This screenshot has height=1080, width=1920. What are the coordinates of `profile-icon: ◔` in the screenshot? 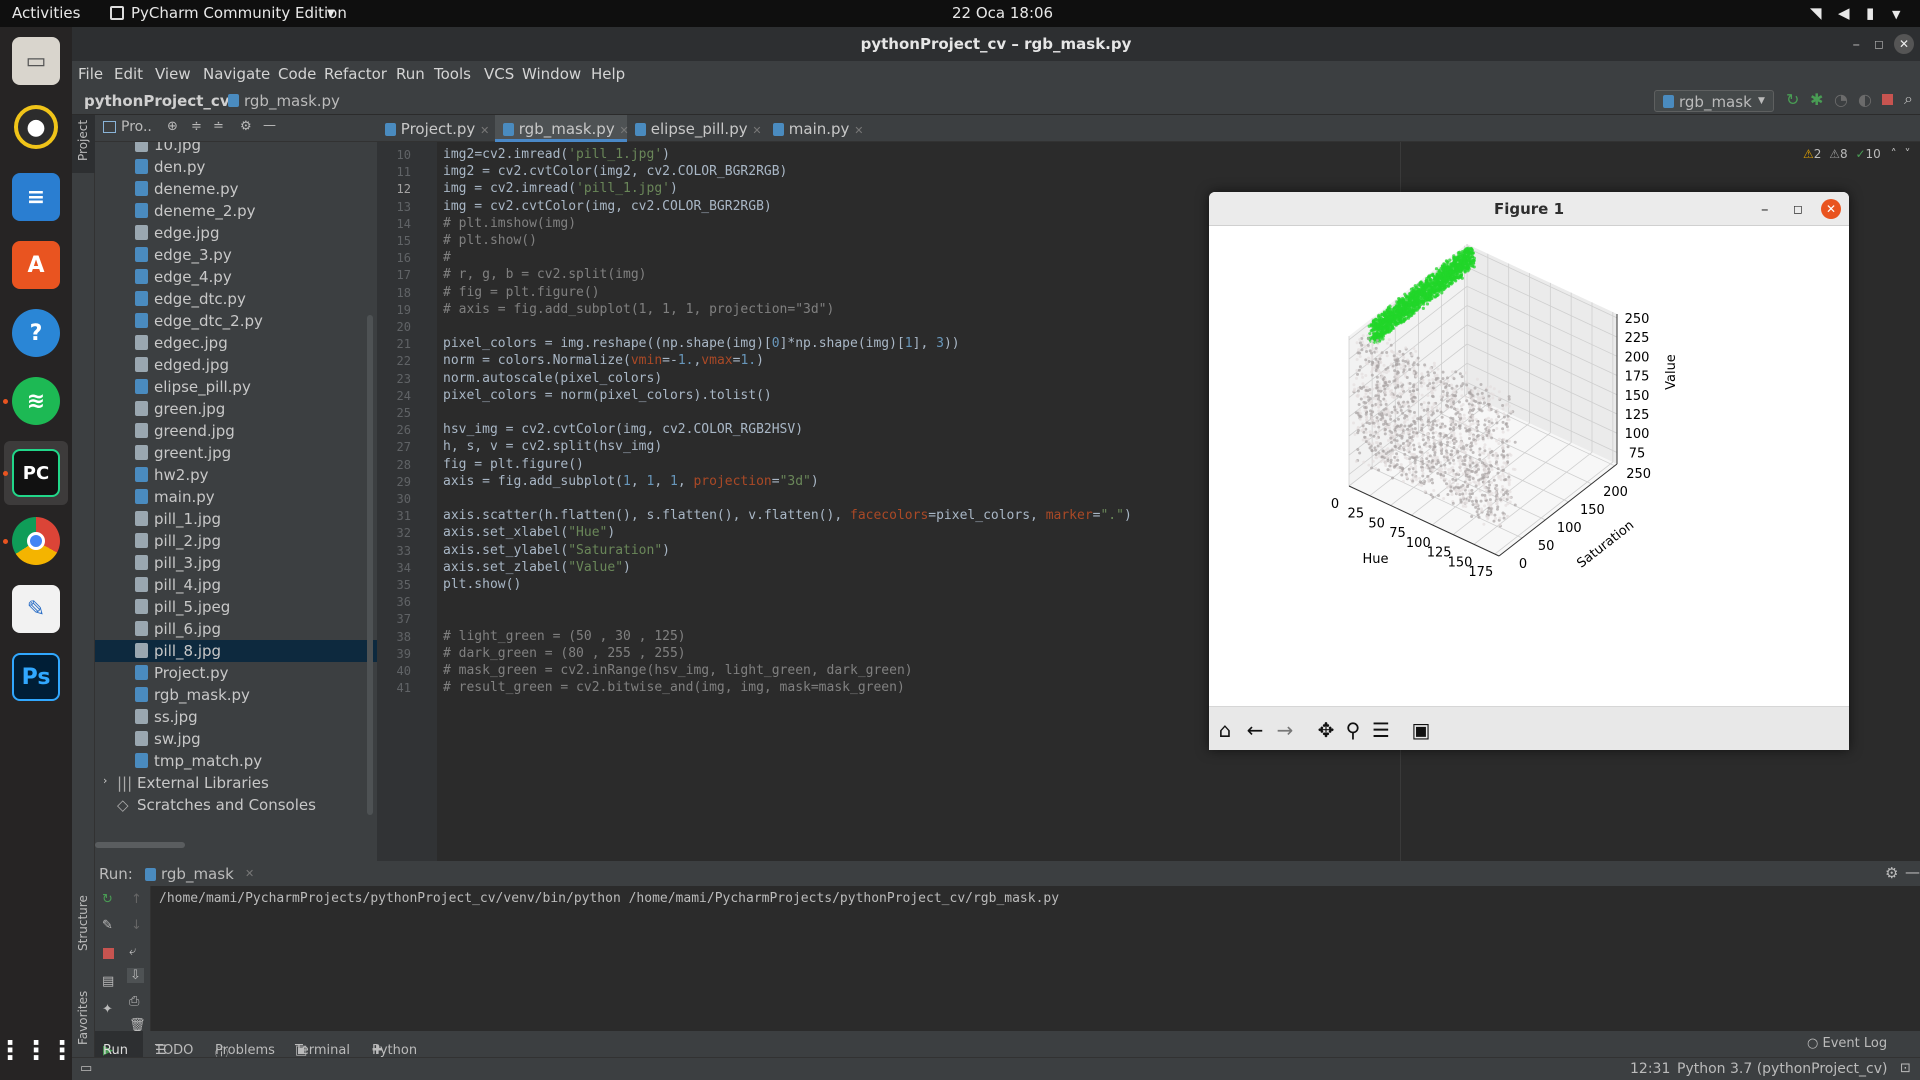 It's located at (1841, 99).